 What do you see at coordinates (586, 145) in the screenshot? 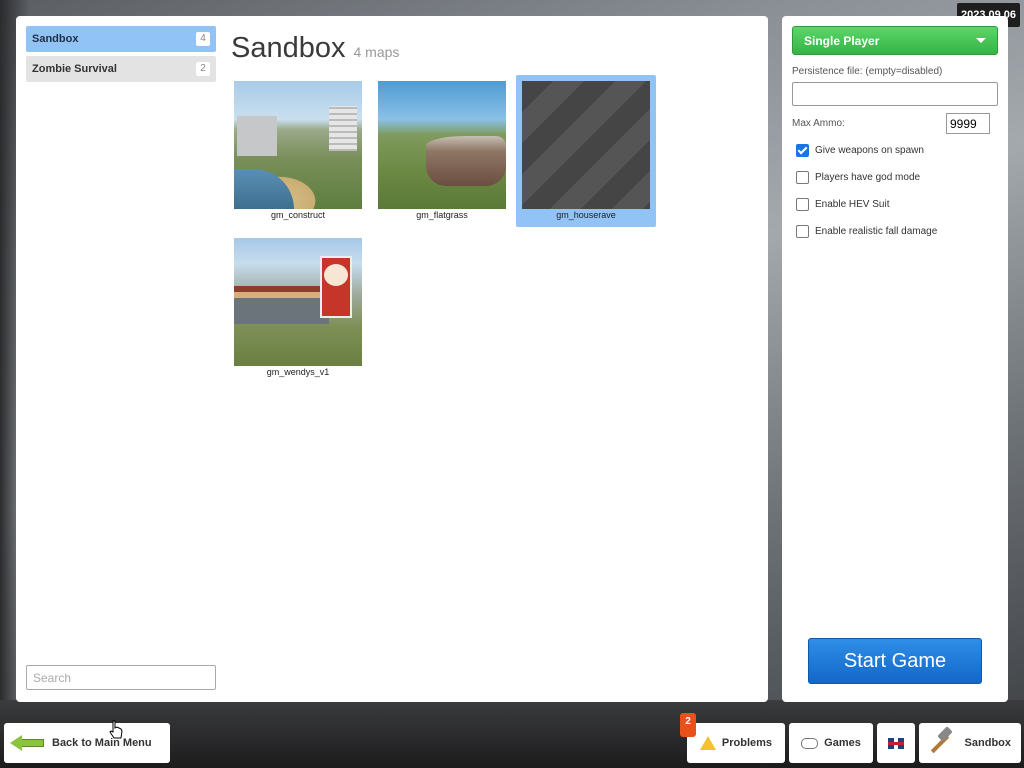
I see `map-thumbnail-missing` at bounding box center [586, 145].